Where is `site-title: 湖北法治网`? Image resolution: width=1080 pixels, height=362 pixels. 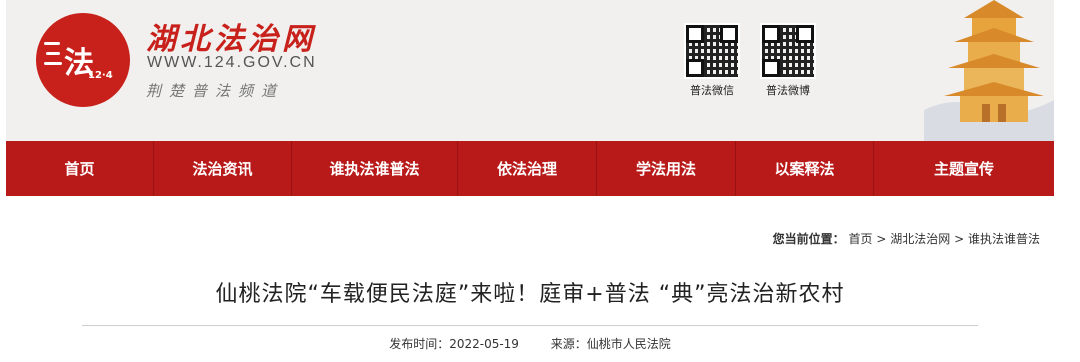
site-title: 湖北法治网 is located at coordinates (231, 36).